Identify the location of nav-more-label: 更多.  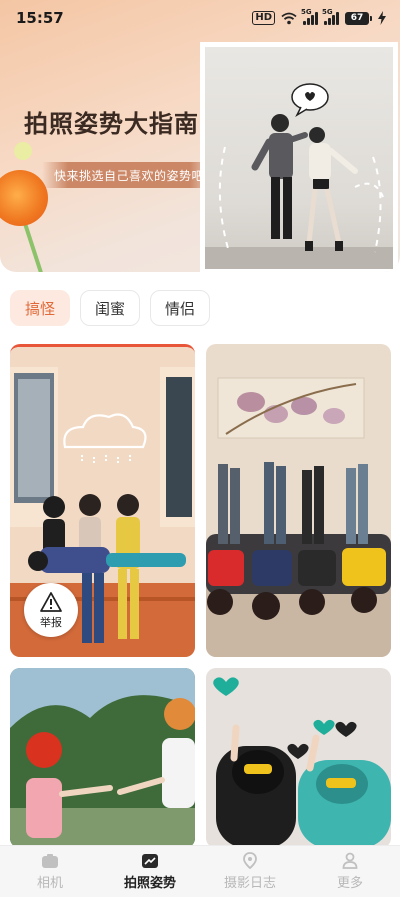
(349, 883).